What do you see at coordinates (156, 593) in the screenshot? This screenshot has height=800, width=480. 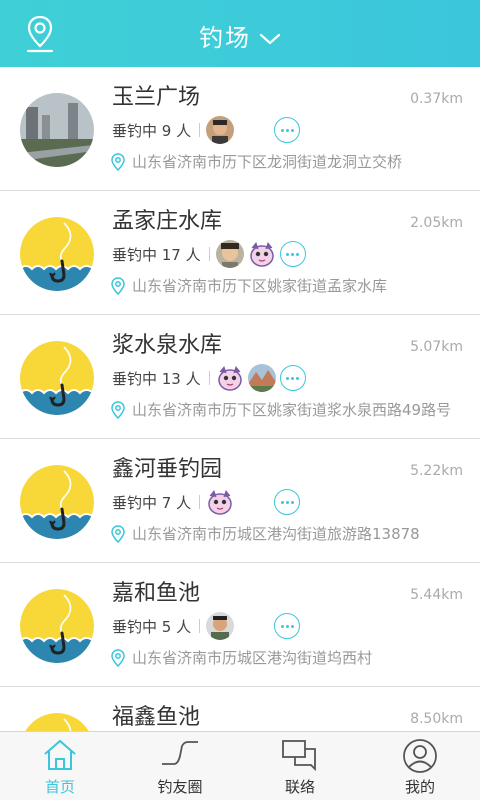 I see `spot-name: 嘉和鱼池` at bounding box center [156, 593].